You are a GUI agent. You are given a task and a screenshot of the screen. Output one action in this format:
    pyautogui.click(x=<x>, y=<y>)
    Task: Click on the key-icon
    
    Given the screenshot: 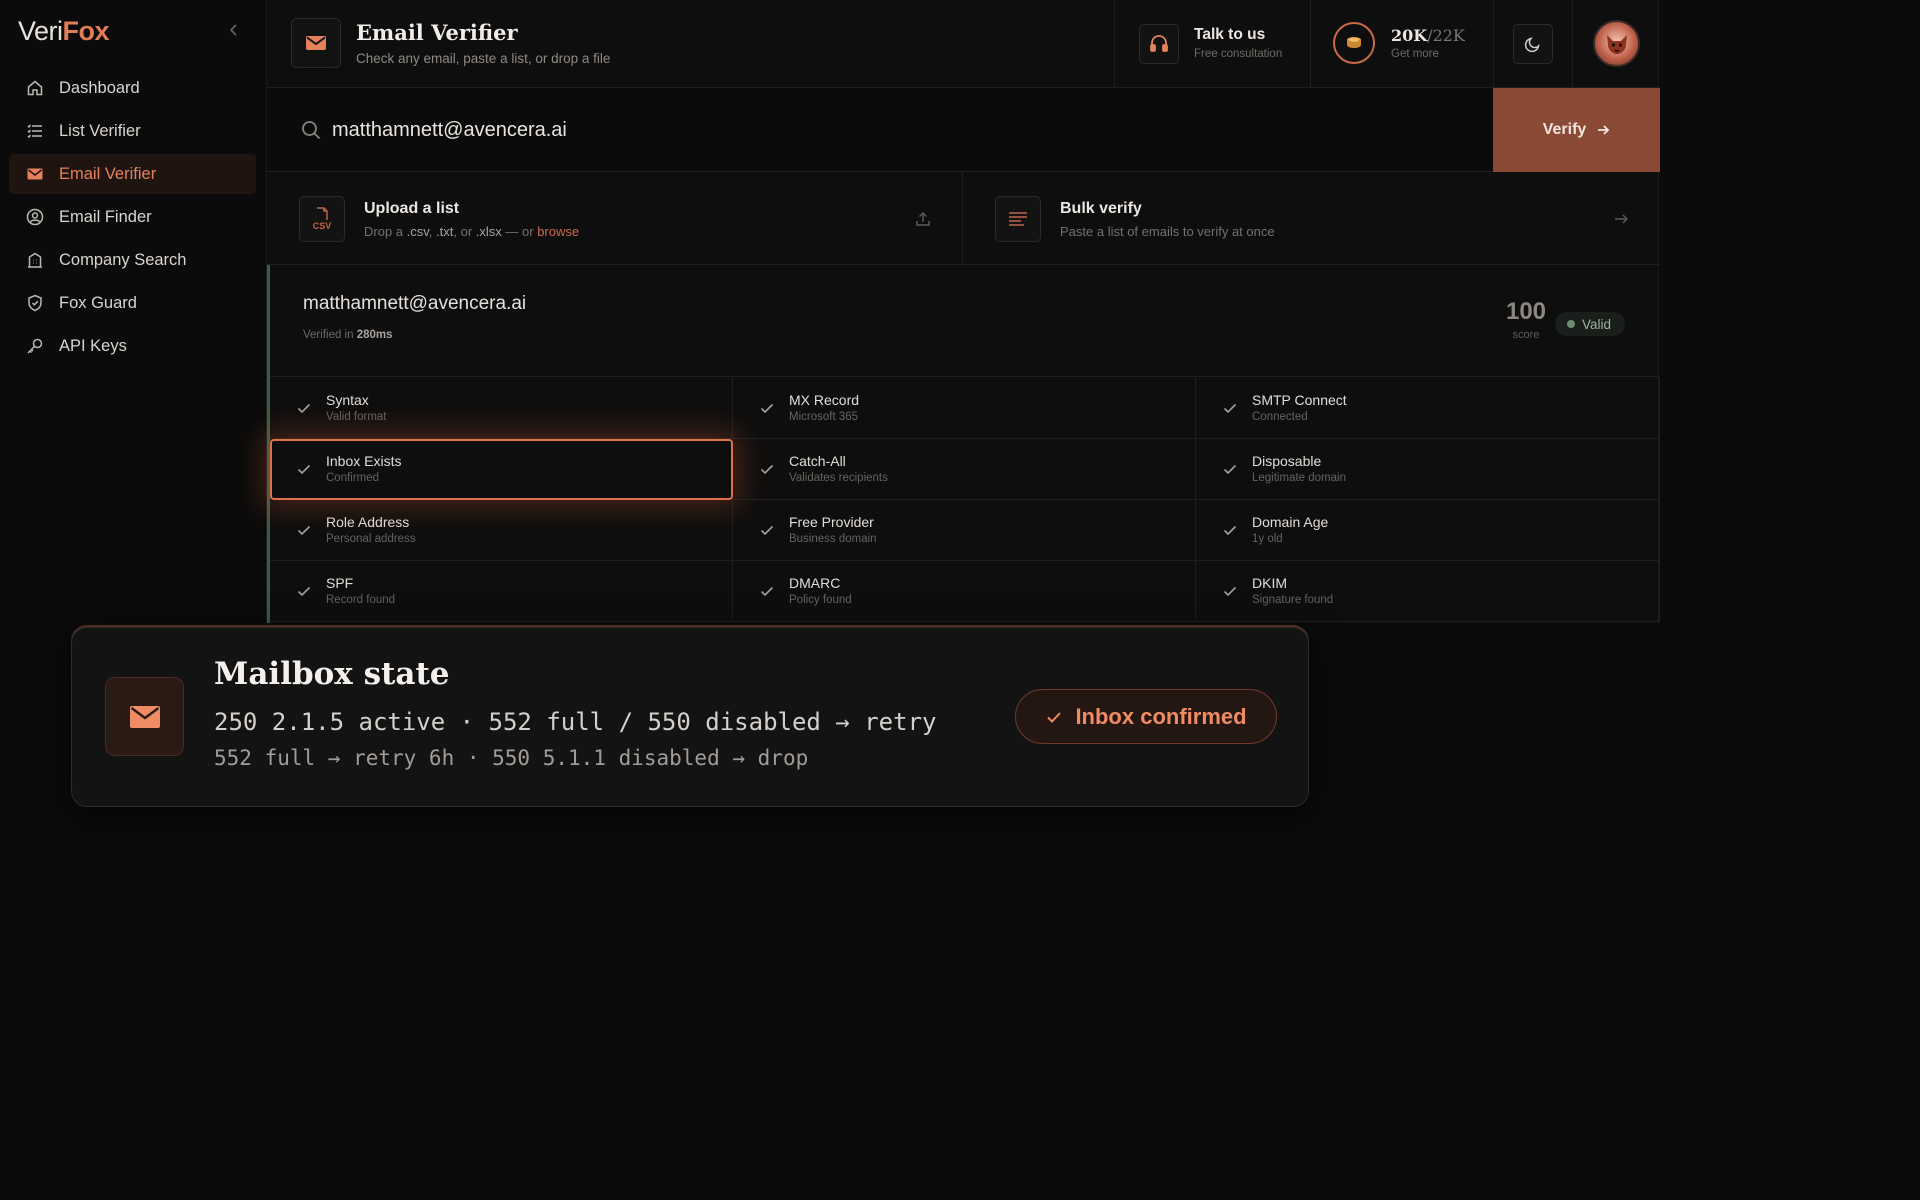 What is the action you would take?
    pyautogui.click(x=35, y=346)
    